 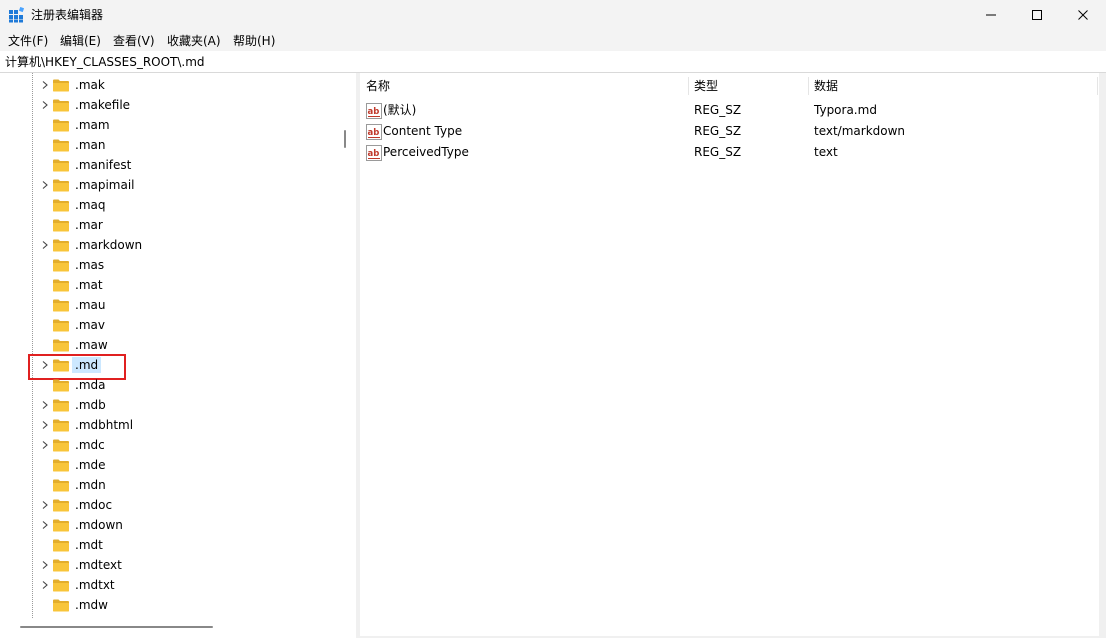 What do you see at coordinates (345, 139) in the screenshot?
I see `tree-vertical-scroll-thumb` at bounding box center [345, 139].